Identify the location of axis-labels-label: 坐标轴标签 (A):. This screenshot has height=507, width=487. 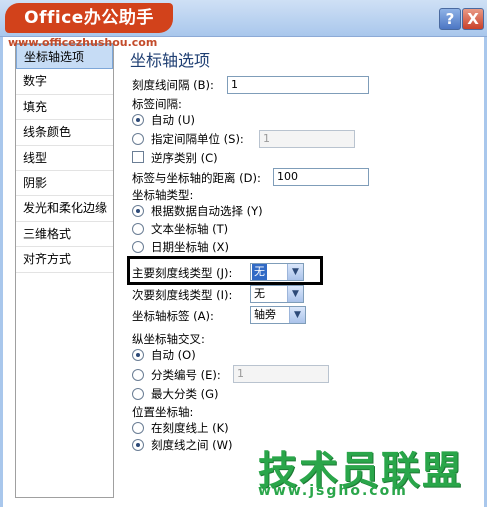
(173, 316).